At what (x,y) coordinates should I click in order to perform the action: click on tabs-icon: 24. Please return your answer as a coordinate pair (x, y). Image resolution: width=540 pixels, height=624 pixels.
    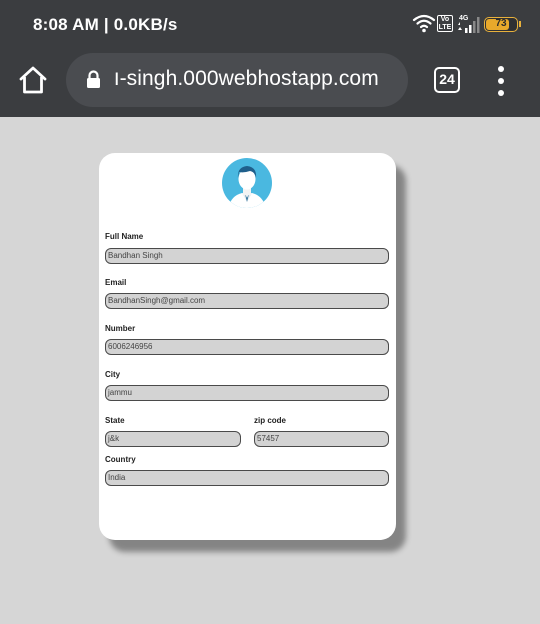
    Looking at the image, I should click on (447, 80).